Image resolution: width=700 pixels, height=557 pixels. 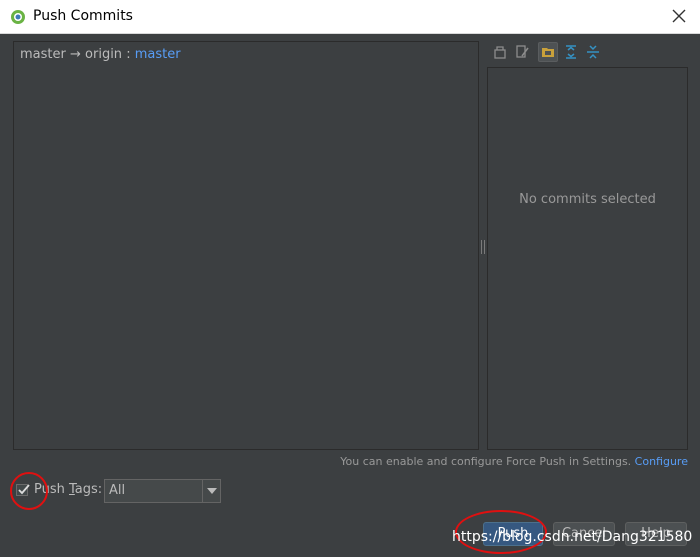 I want to click on push-tags-selected-value: All, so click(x=117, y=490).